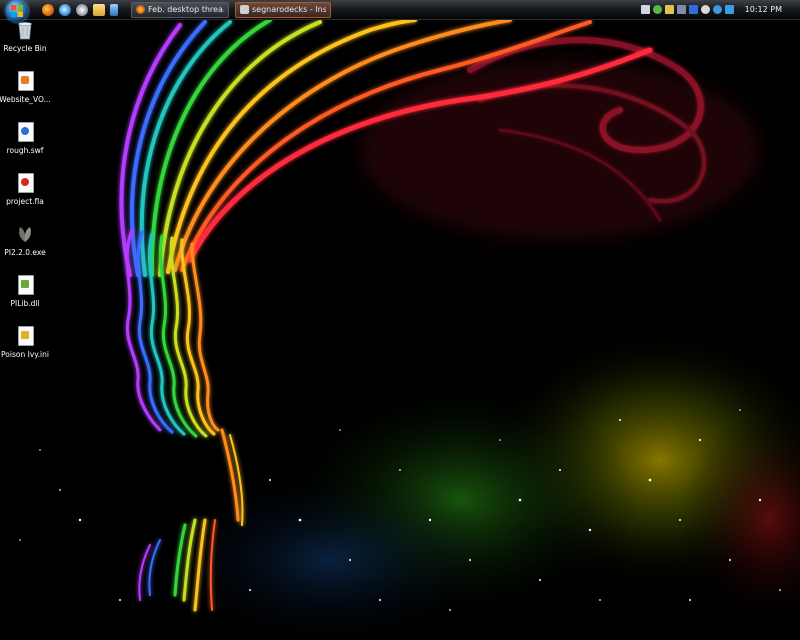 The width and height of the screenshot is (800, 640). What do you see at coordinates (99, 9) in the screenshot?
I see `folder-icon` at bounding box center [99, 9].